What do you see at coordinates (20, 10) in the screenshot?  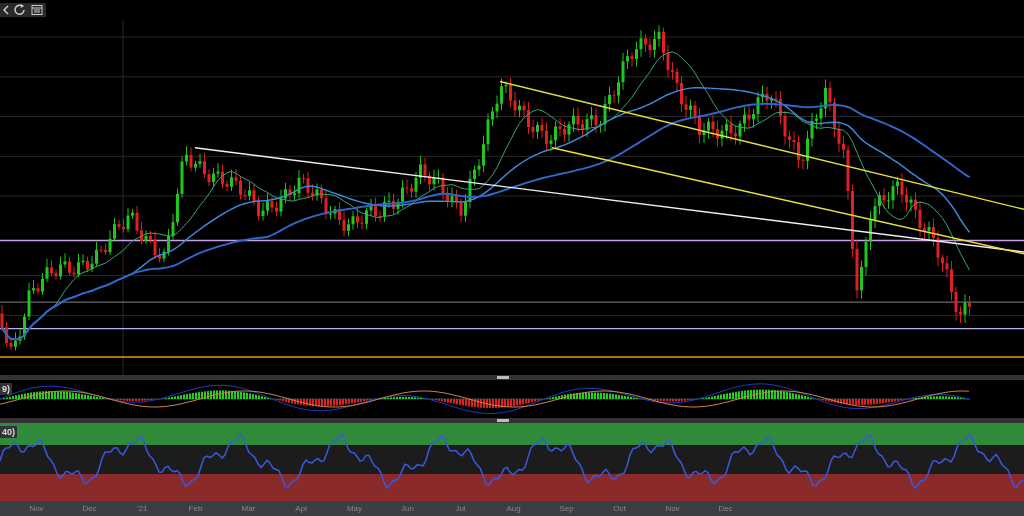 I see `refresh-icon` at bounding box center [20, 10].